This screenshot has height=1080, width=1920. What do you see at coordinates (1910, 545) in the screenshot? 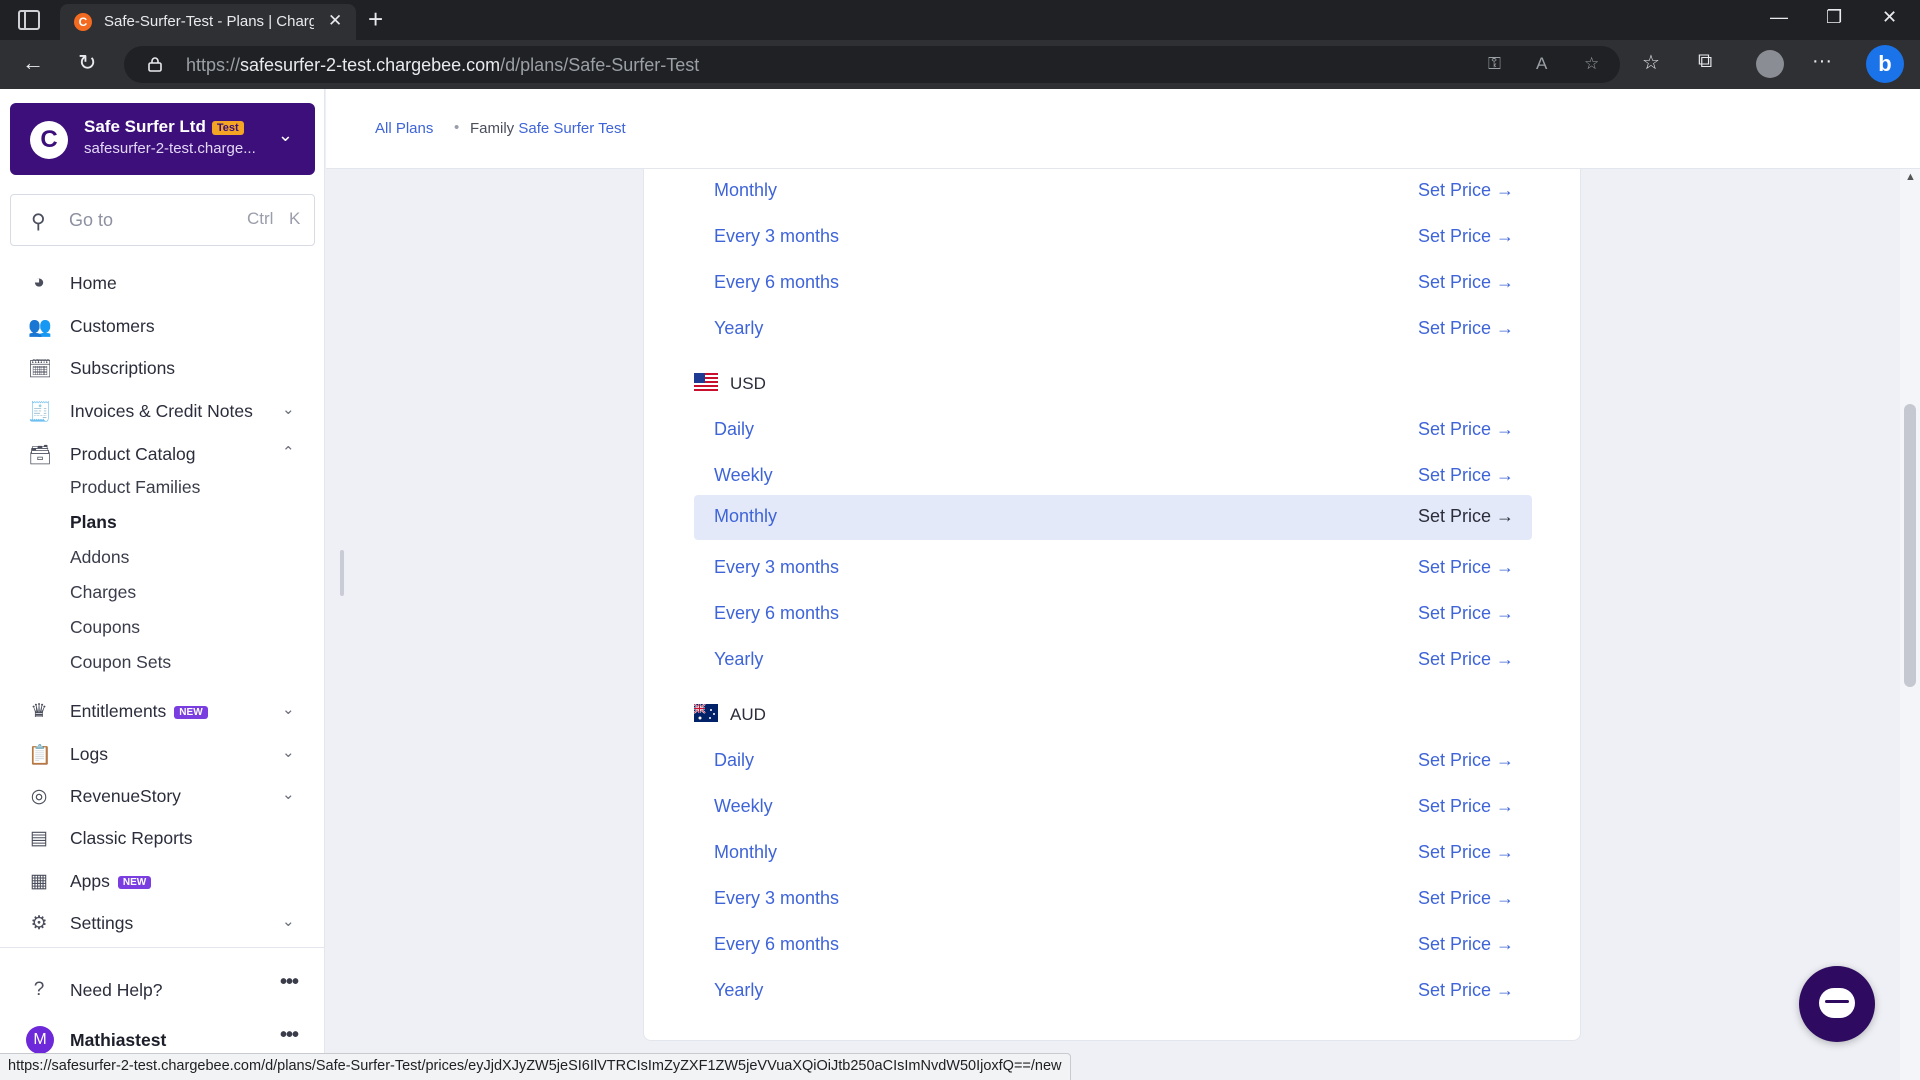
I see `scrollbar-thumb` at bounding box center [1910, 545].